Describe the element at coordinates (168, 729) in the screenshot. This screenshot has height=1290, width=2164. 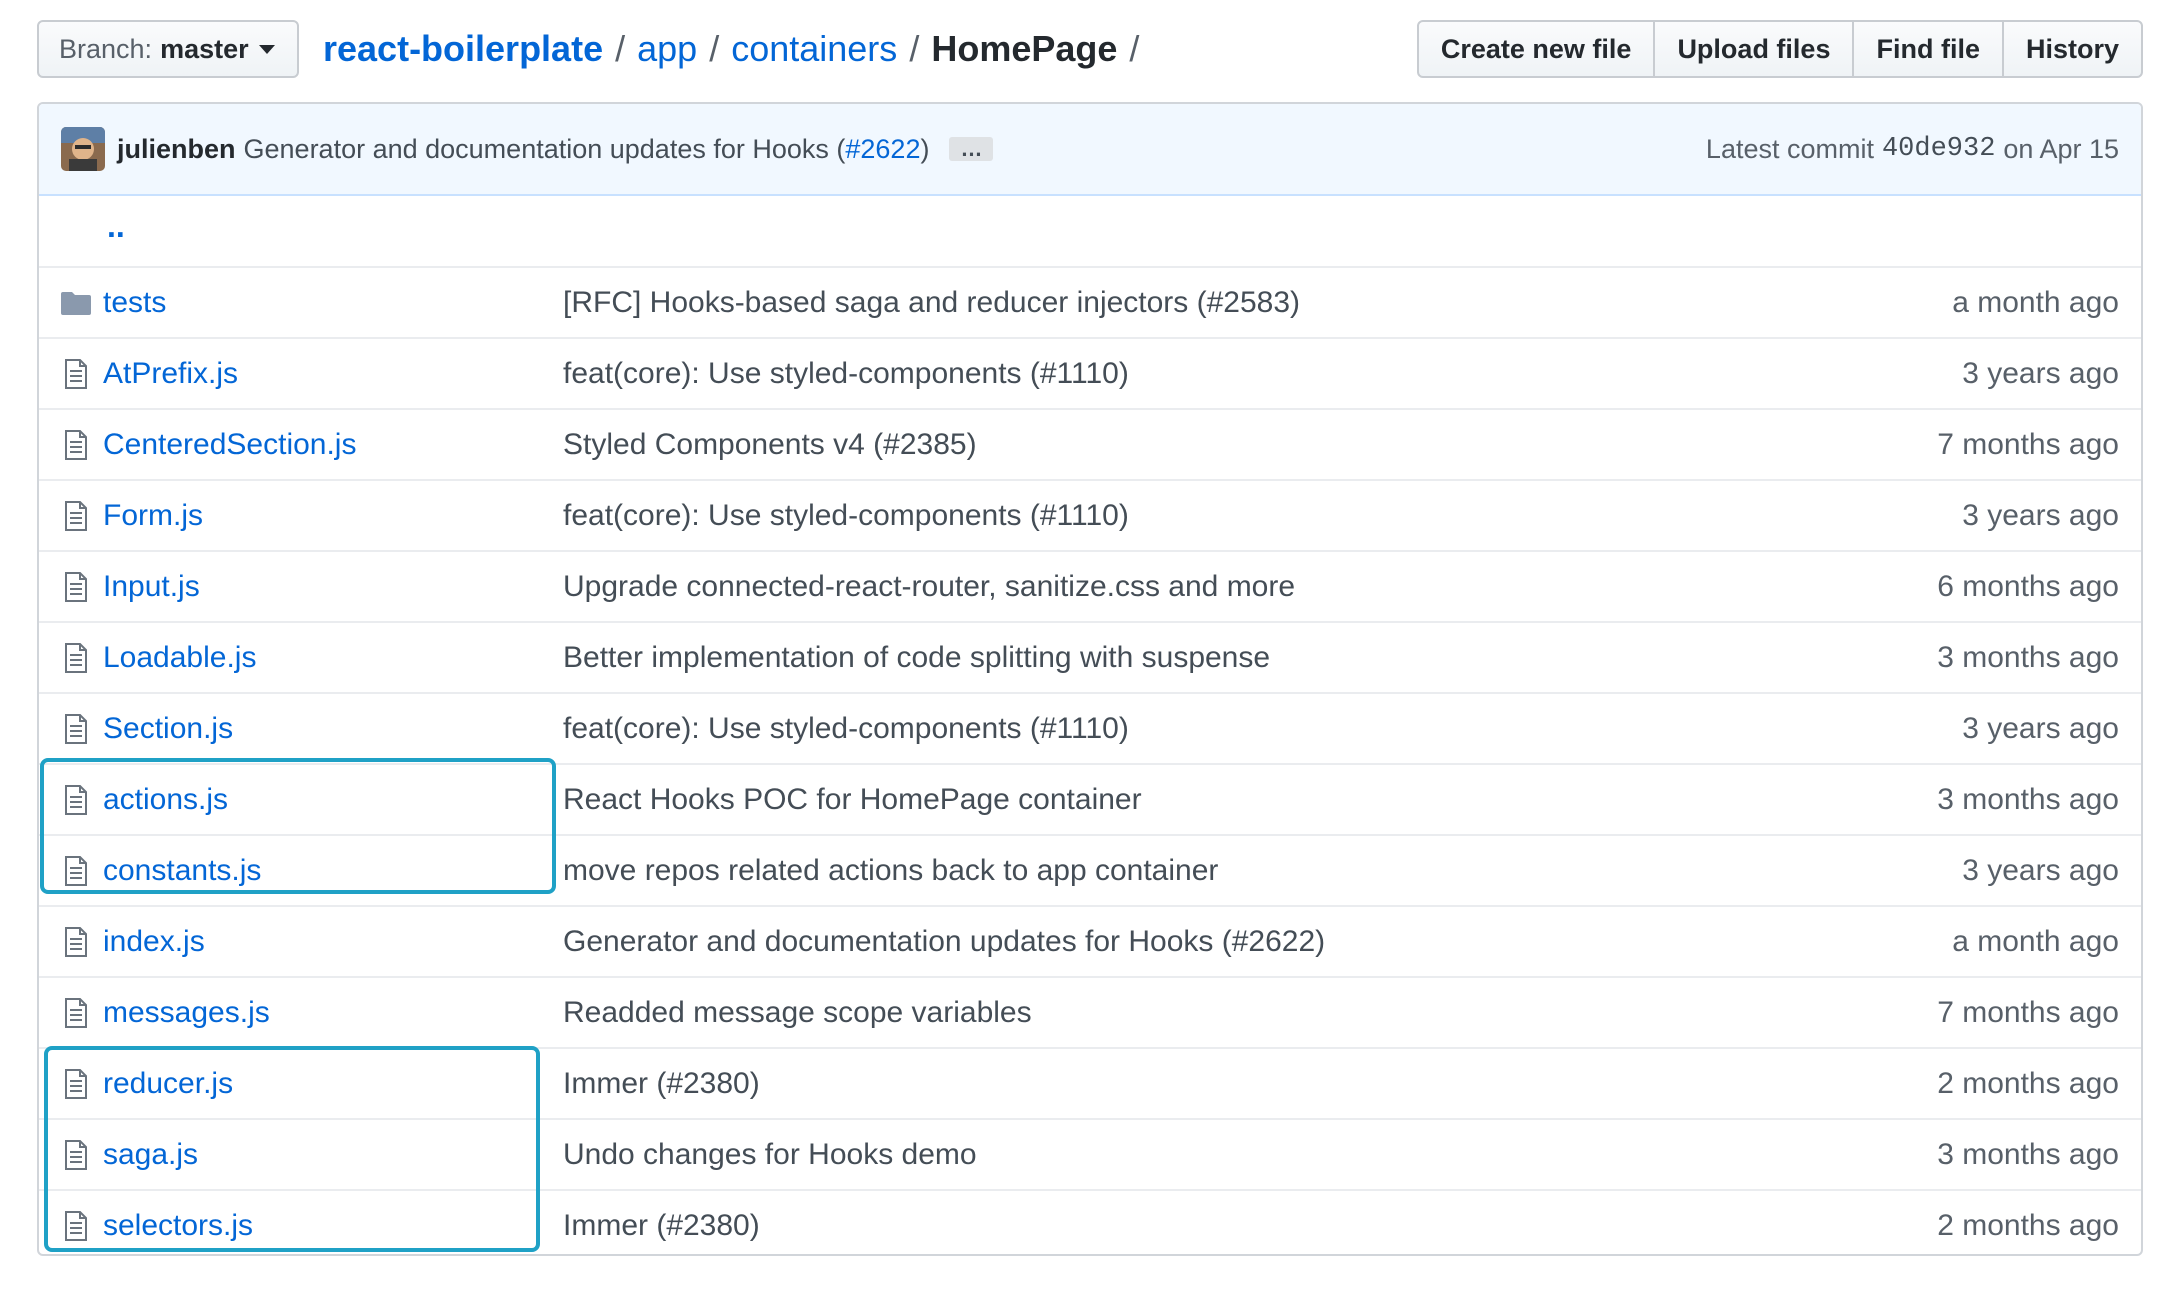
I see `file-name-link: Section.js` at that location.